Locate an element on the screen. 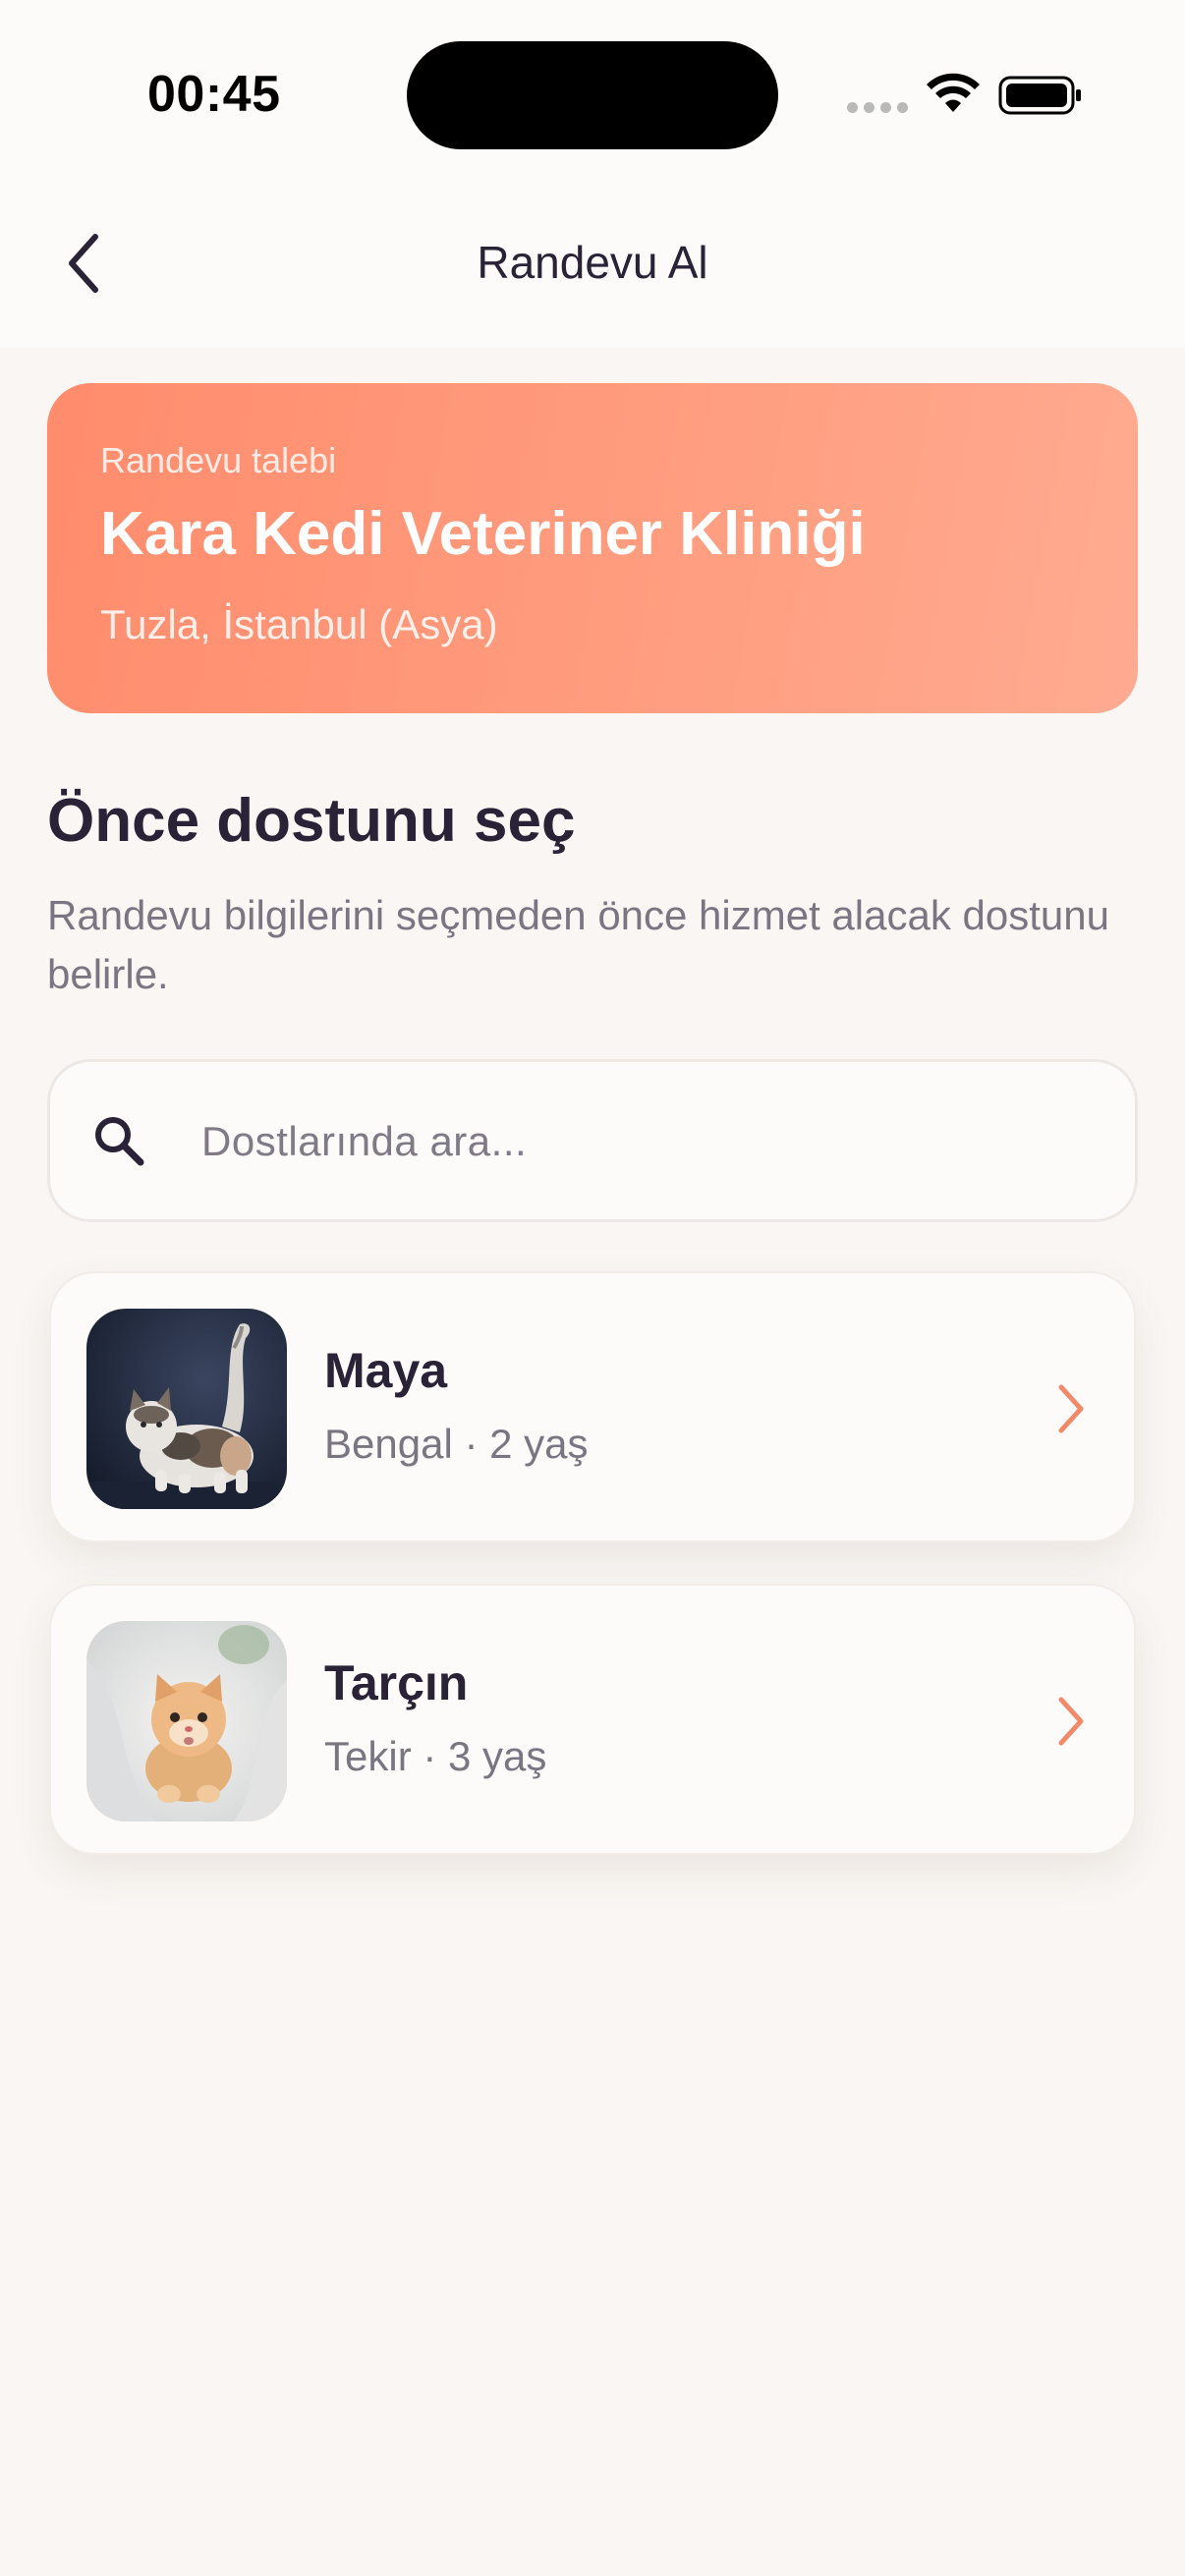 This screenshot has height=2576, width=1185. search-input is located at coordinates (643, 1141).